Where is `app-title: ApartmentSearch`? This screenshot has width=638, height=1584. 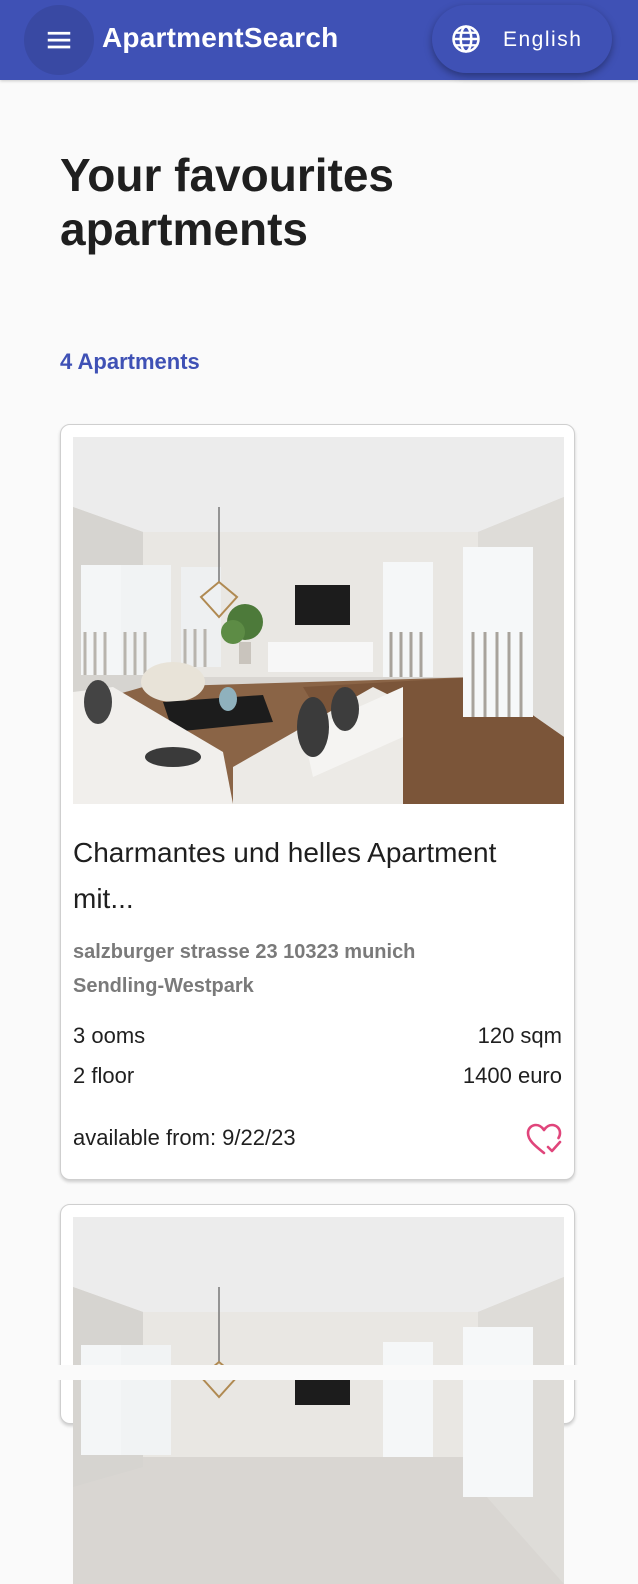
app-title: ApartmentSearch is located at coordinates (220, 38).